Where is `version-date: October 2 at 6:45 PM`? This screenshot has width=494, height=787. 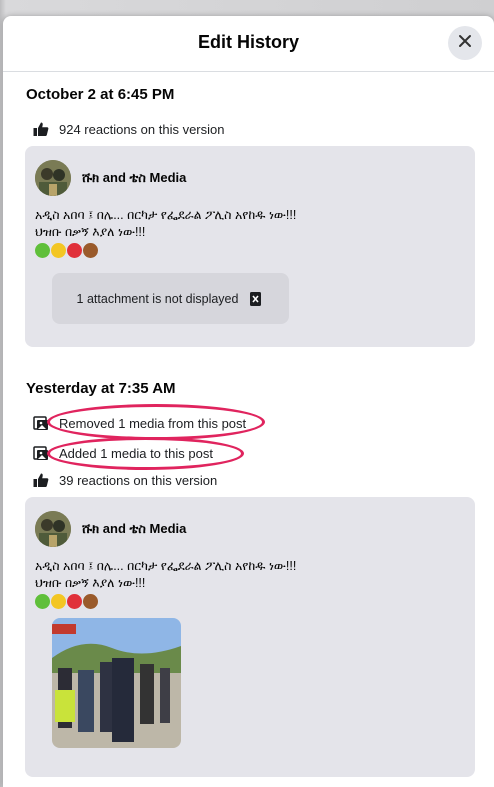
version-date: October 2 at 6:45 PM is located at coordinates (100, 94).